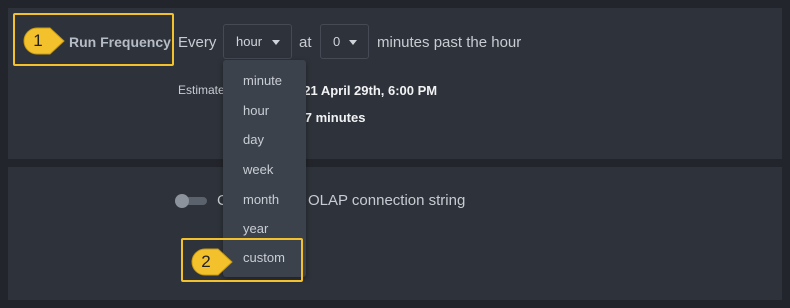 This screenshot has width=790, height=308. What do you see at coordinates (255, 228) in the screenshot?
I see `menu-item-year: year` at bounding box center [255, 228].